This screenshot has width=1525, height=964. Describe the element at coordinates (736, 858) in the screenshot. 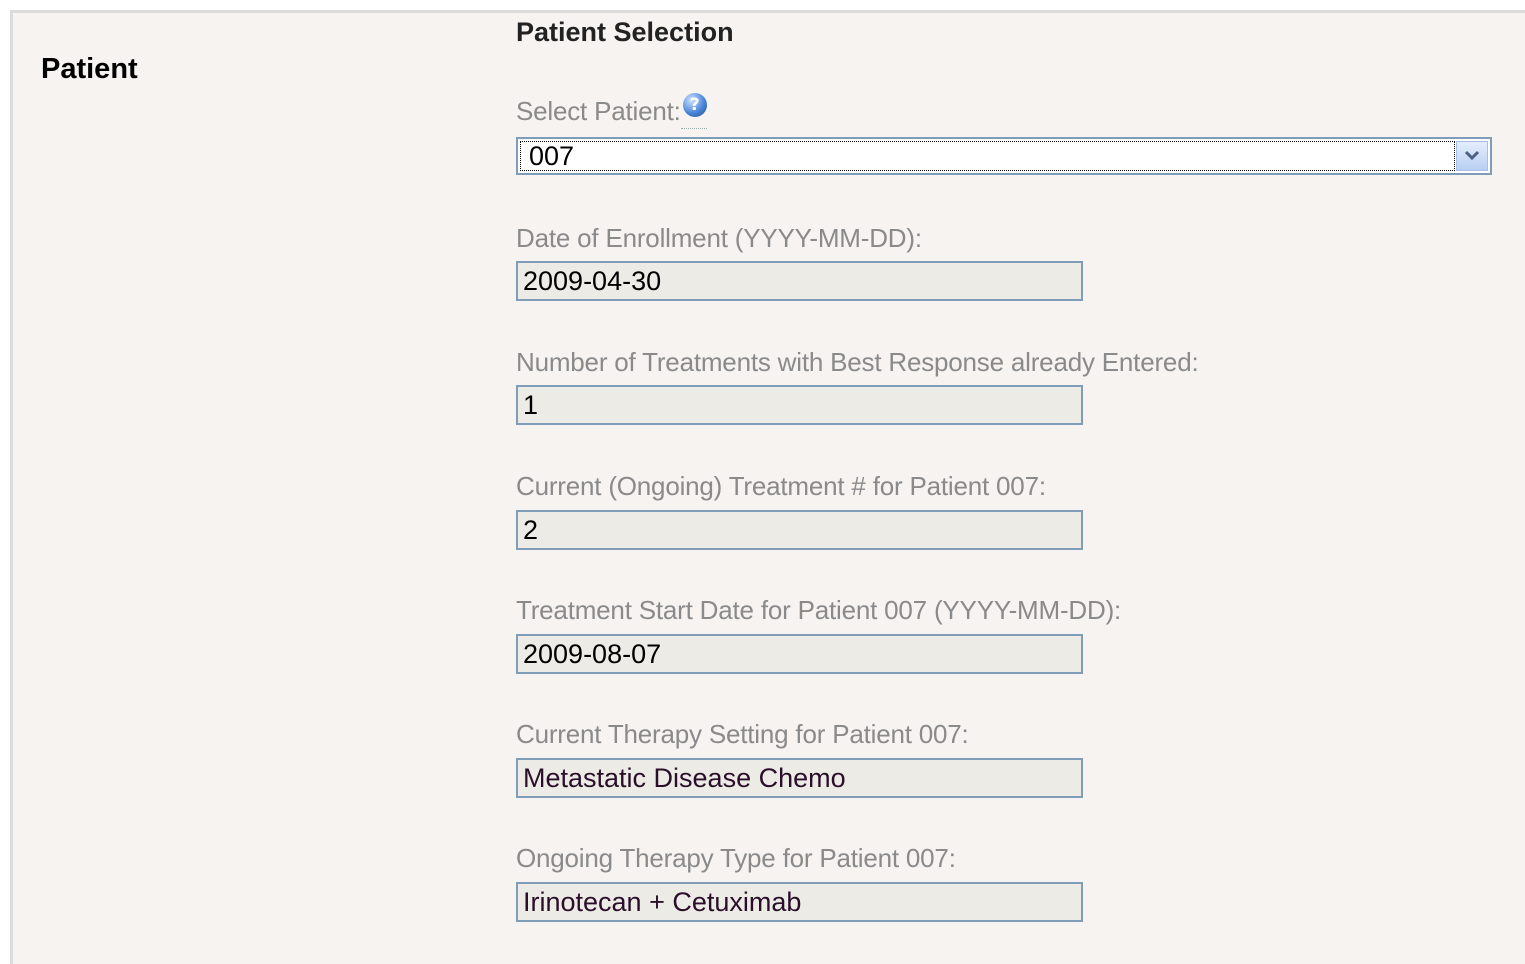

I see `therapy-type-label: Ongoing Therapy Type for Patient 007:` at that location.